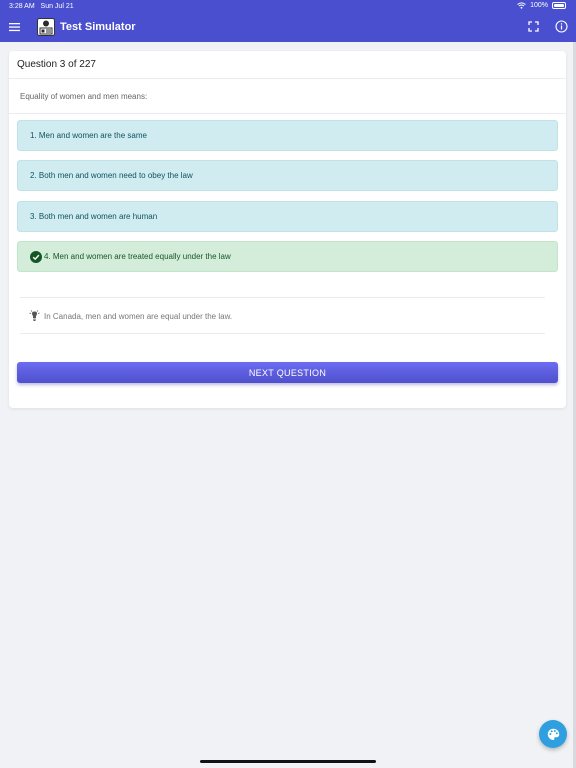 This screenshot has width=576, height=768. Describe the element at coordinates (288, 27) in the screenshot. I see `app-bar: Test Simulator` at that location.